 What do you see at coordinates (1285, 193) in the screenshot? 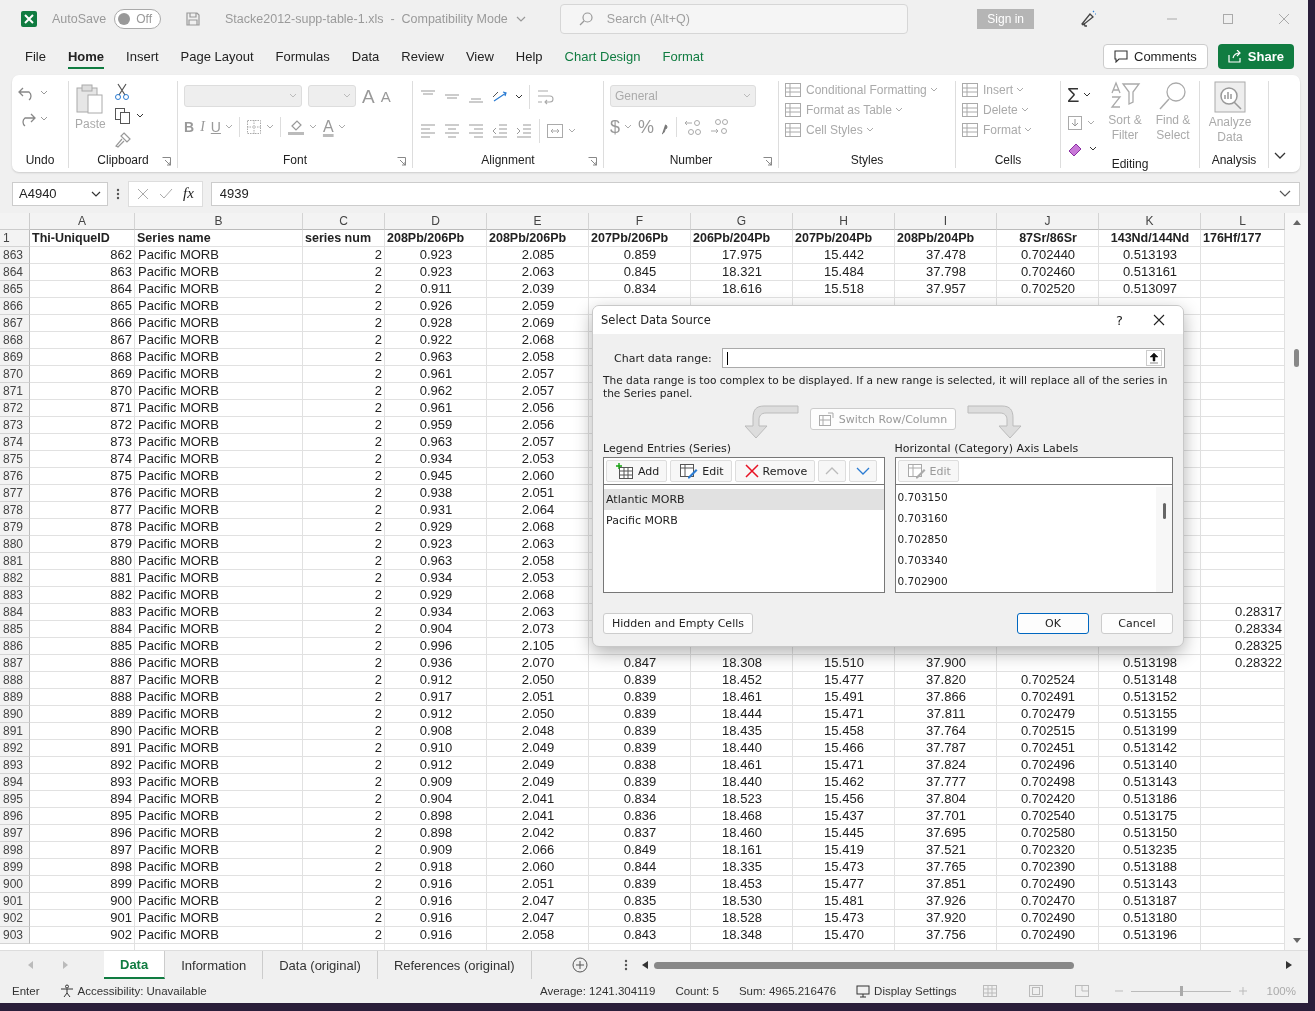
I see `expand-icon` at bounding box center [1285, 193].